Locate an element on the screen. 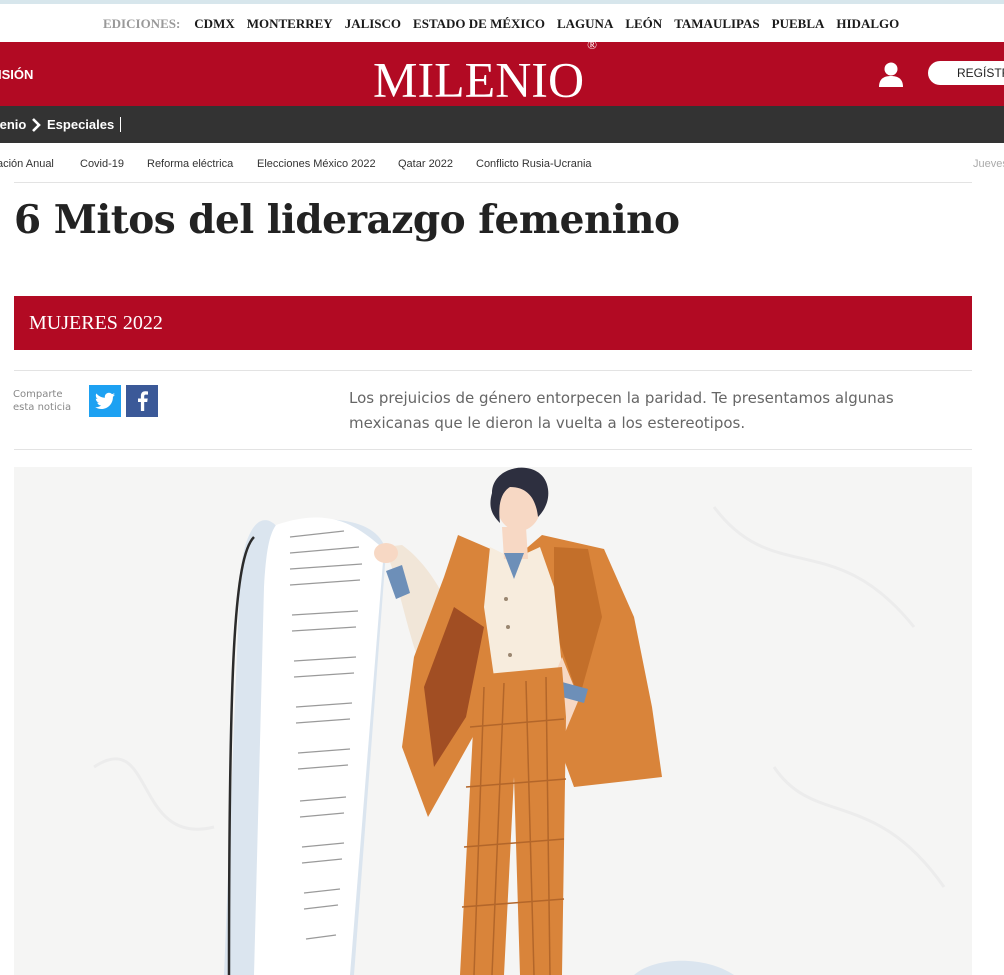 The height and width of the screenshot is (975, 1004). section-banner: MUJERES 2022 is located at coordinates (493, 323).